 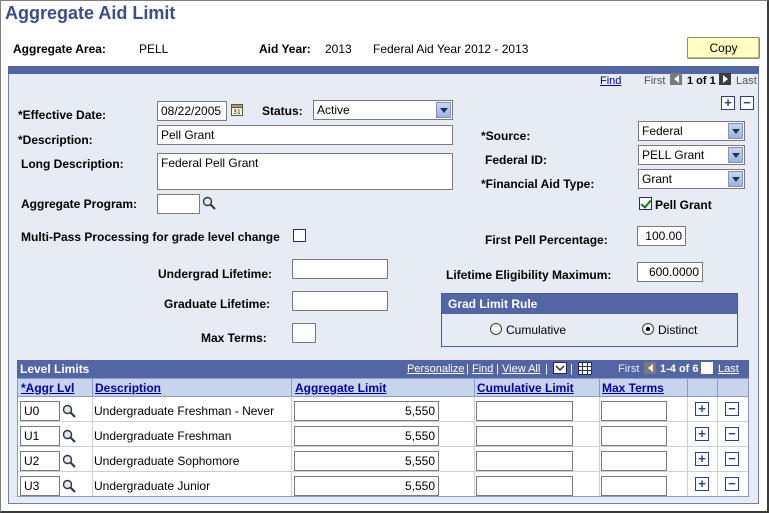 What do you see at coordinates (728, 369) in the screenshot?
I see `grid-last-link: Last` at bounding box center [728, 369].